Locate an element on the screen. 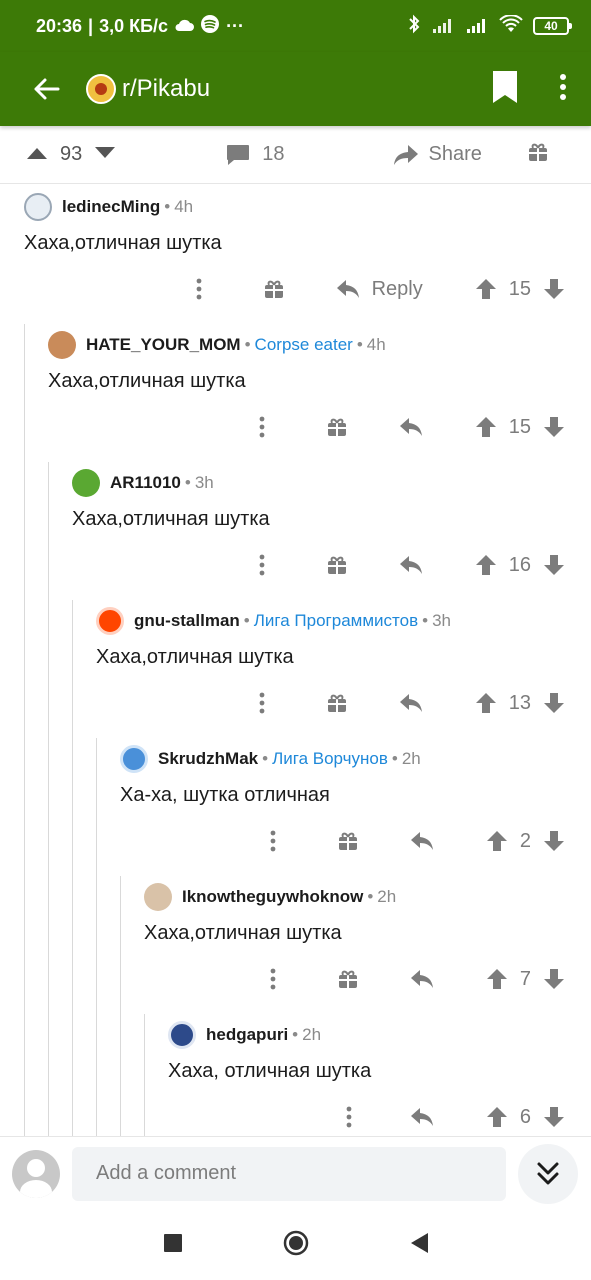  home-button is located at coordinates (296, 1245).